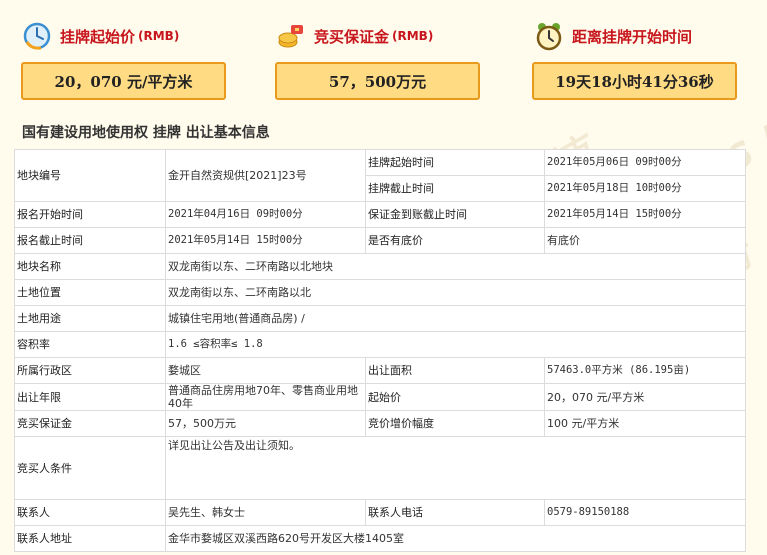  What do you see at coordinates (90, 318) in the screenshot?
I see `use-label: 土地用途` at bounding box center [90, 318].